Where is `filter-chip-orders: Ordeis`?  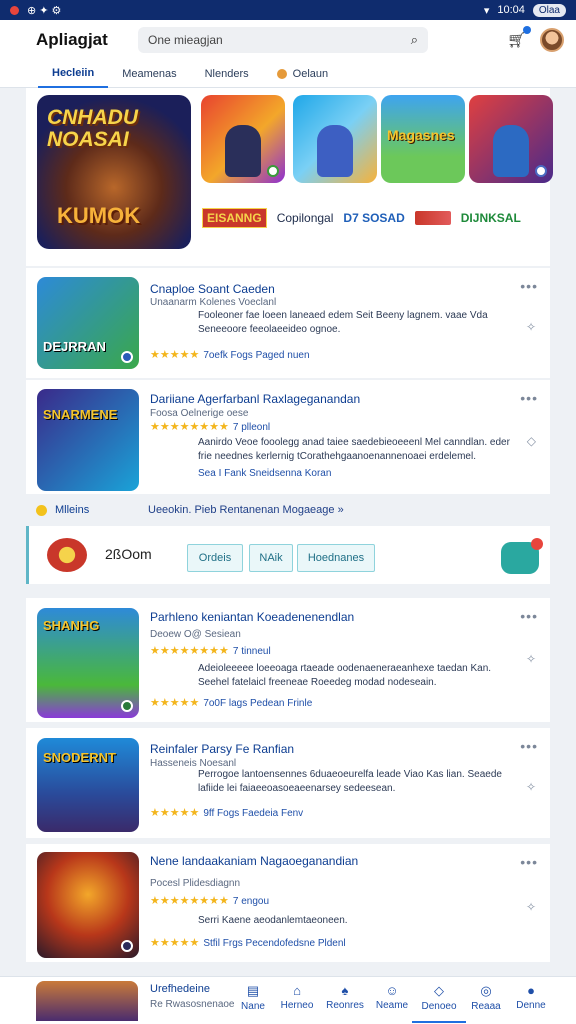 filter-chip-orders: Ordeis is located at coordinates (215, 558).